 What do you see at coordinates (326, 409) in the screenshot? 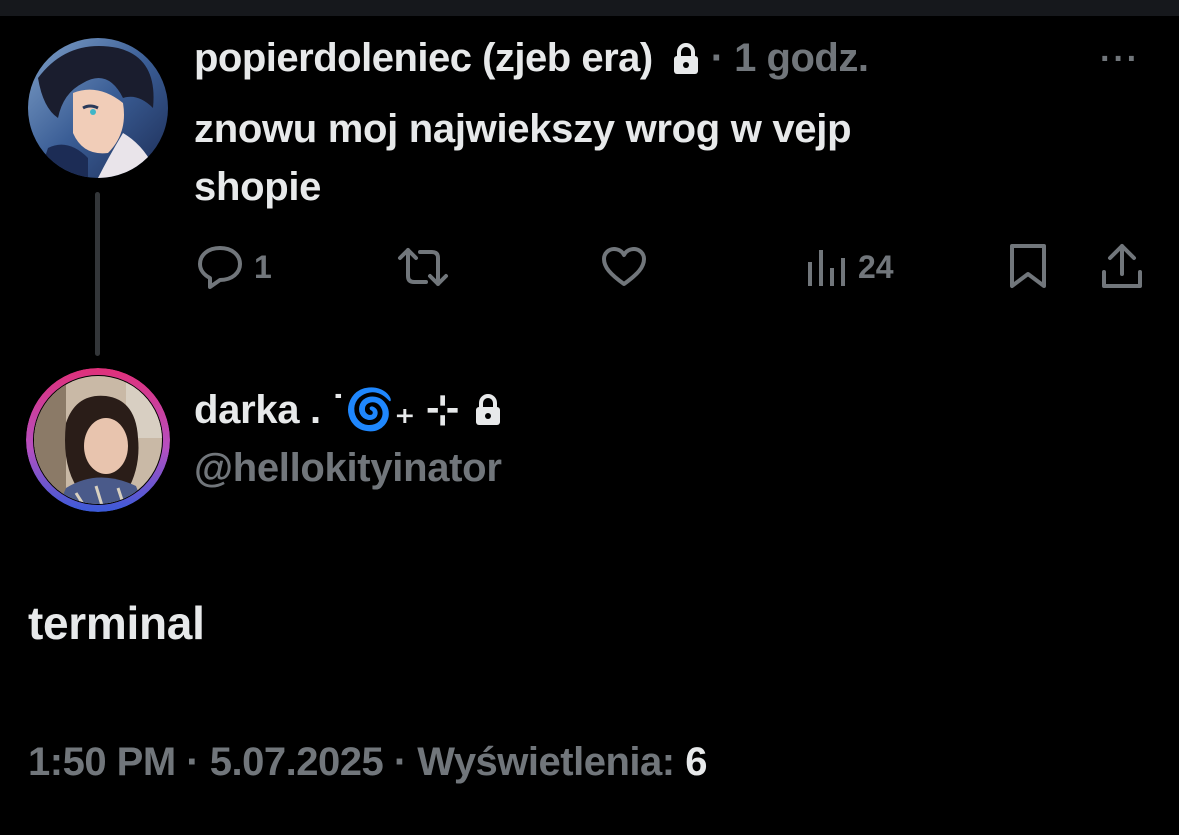
I see `main-display-name: darka . ˙🌀₊ ⊹` at bounding box center [326, 409].